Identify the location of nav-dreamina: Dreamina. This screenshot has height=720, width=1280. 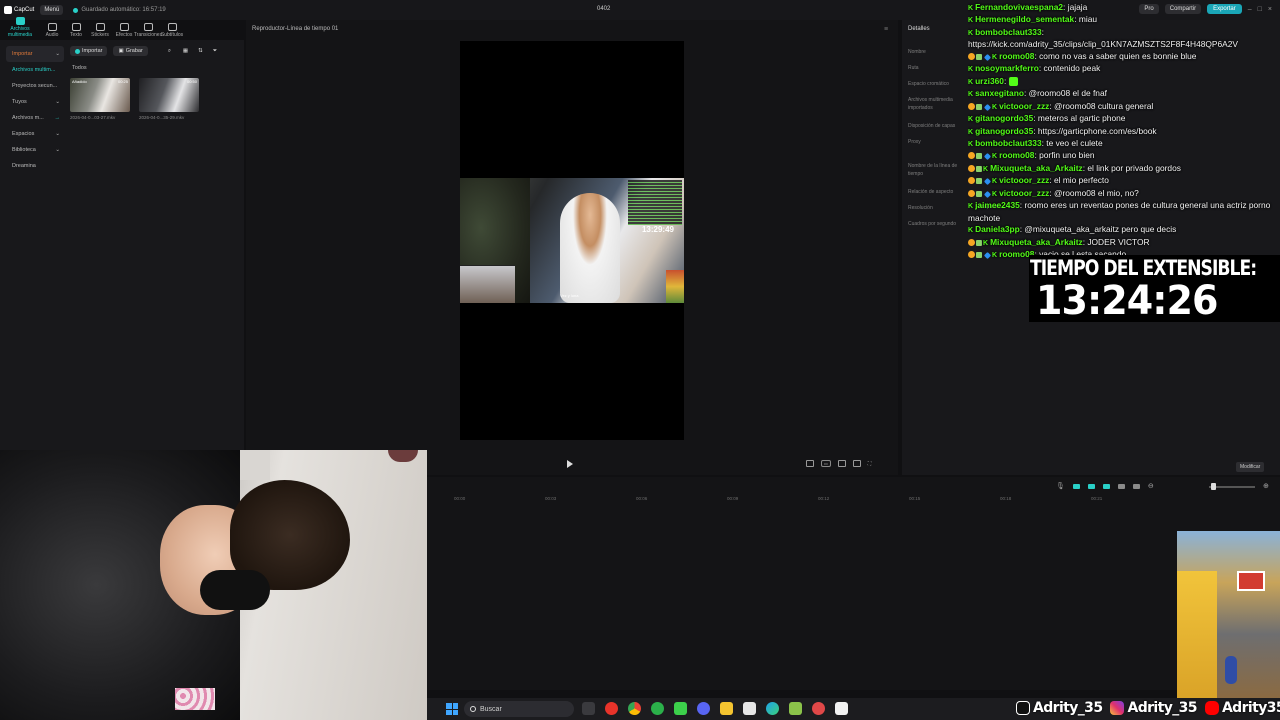
(35, 166).